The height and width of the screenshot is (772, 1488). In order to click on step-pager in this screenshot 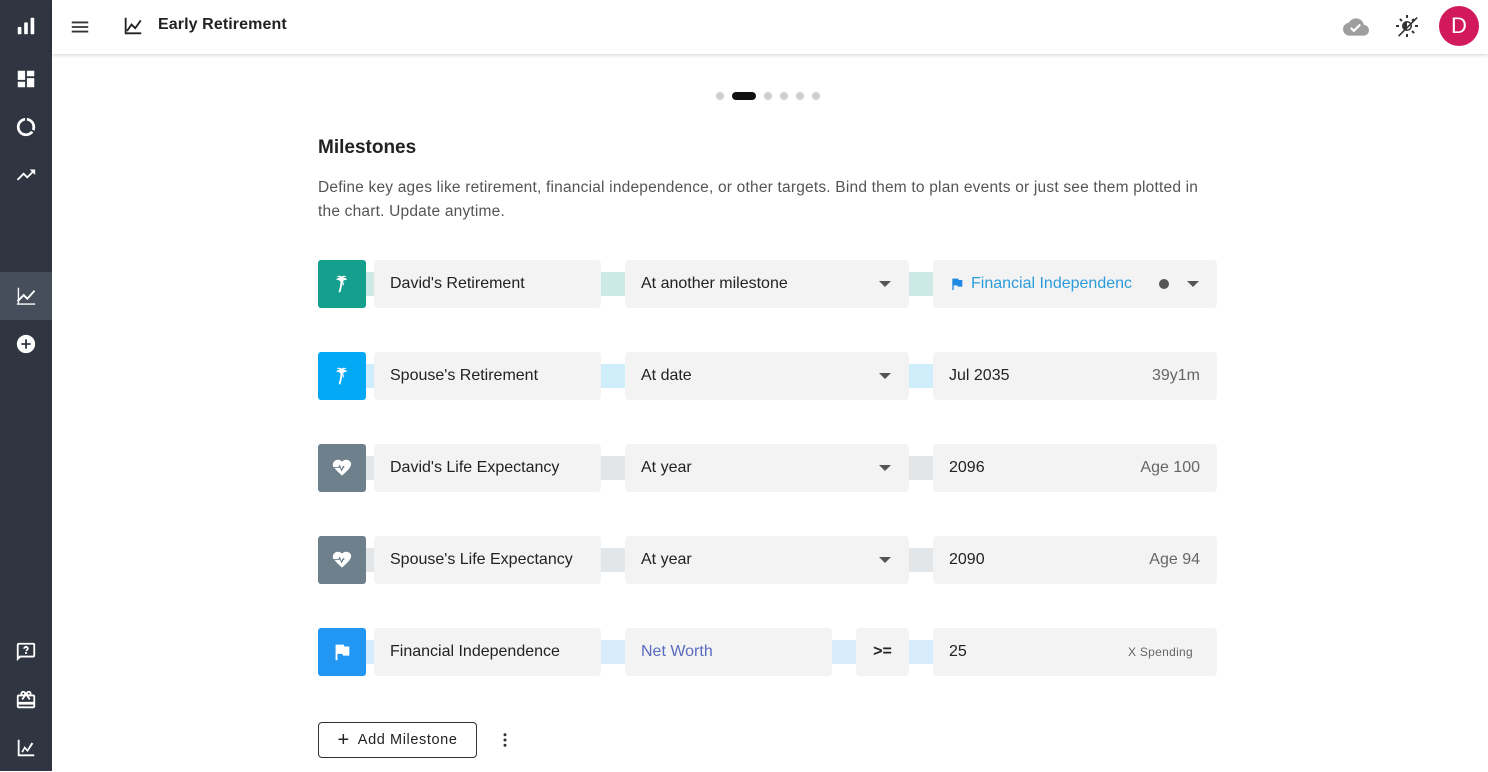, I will do `click(768, 96)`.